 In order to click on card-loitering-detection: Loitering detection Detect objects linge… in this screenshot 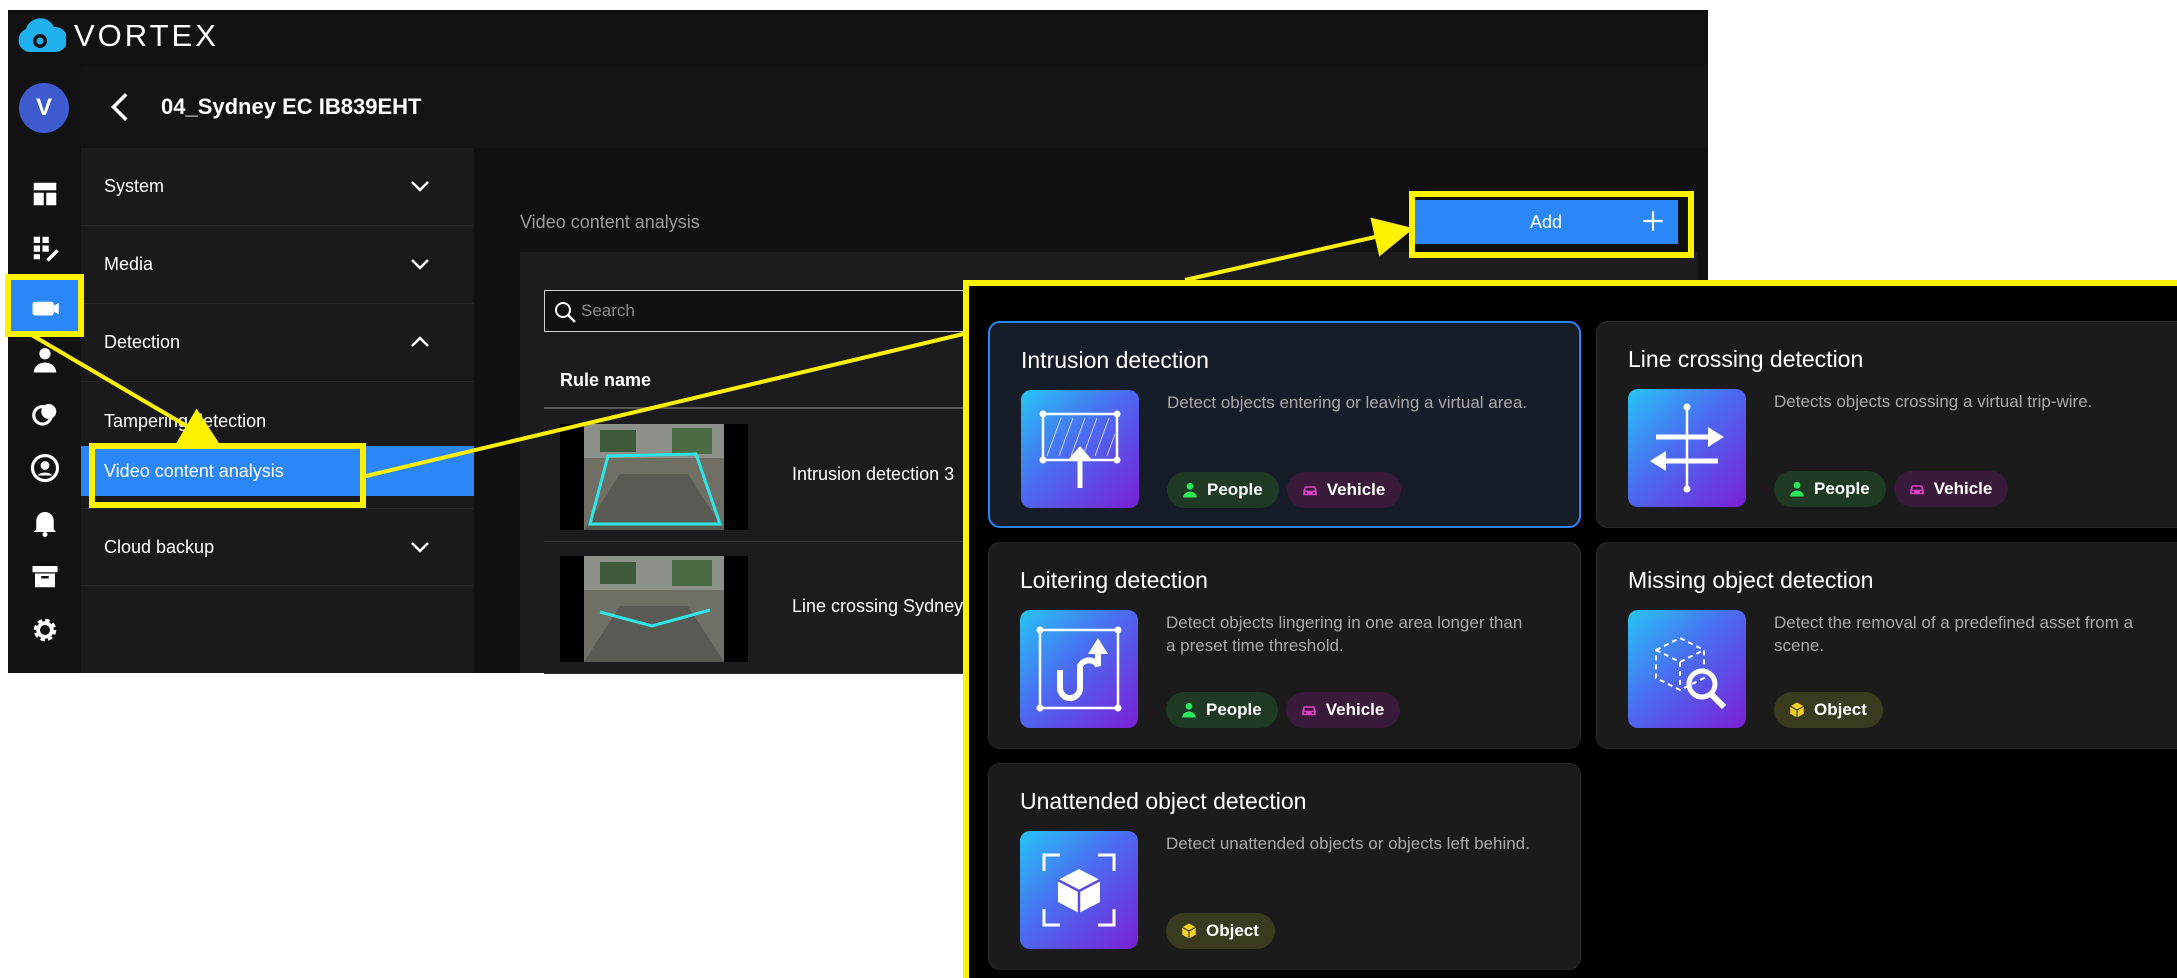, I will do `click(1284, 645)`.